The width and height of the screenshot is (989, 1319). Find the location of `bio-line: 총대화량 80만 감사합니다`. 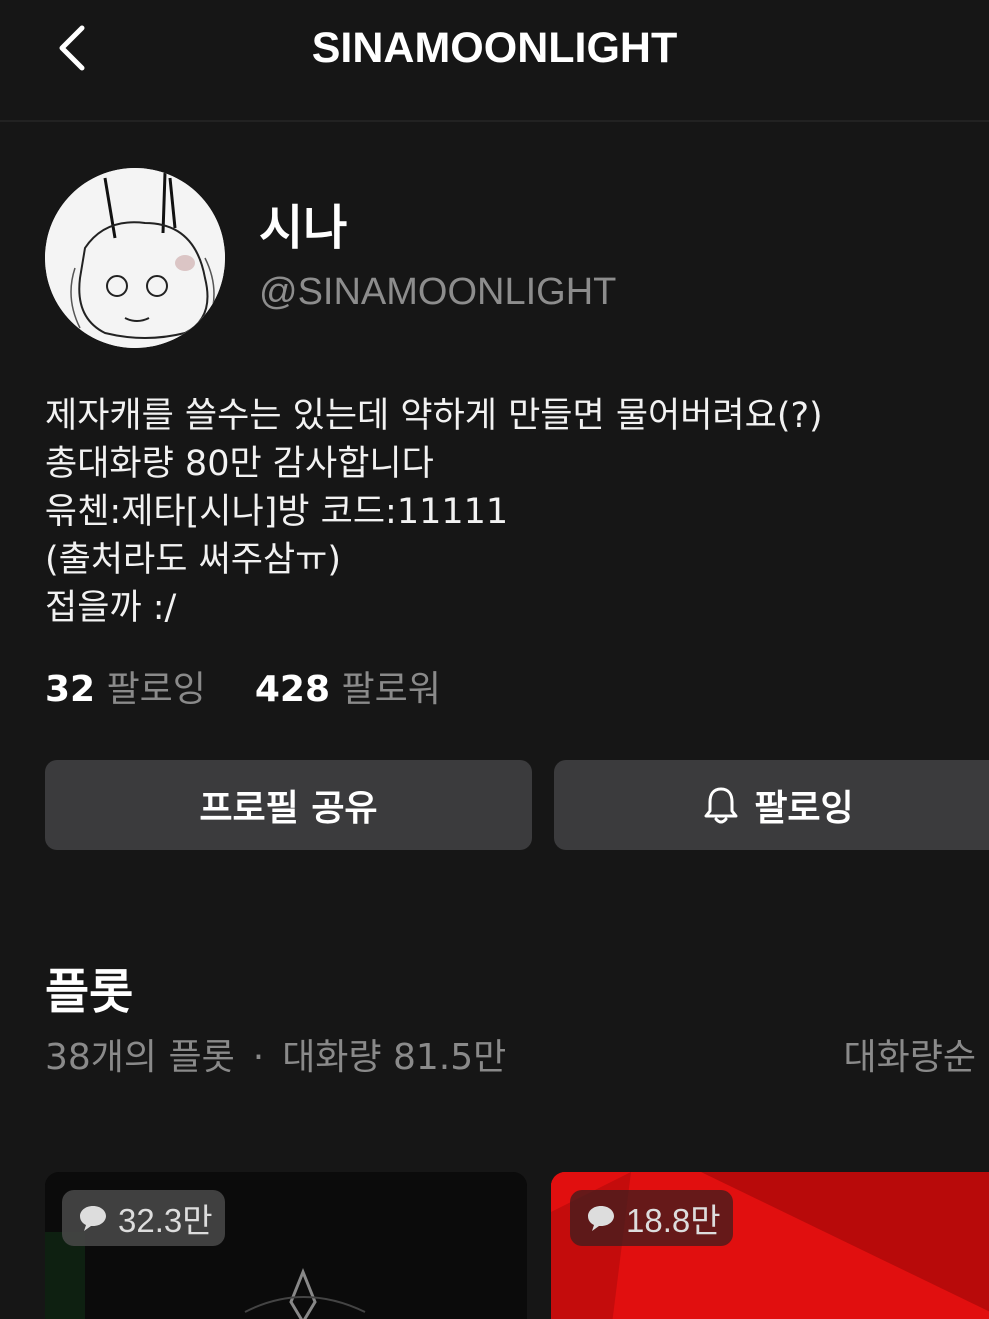

bio-line: 총대화량 80만 감사합니다 is located at coordinates (239, 464).